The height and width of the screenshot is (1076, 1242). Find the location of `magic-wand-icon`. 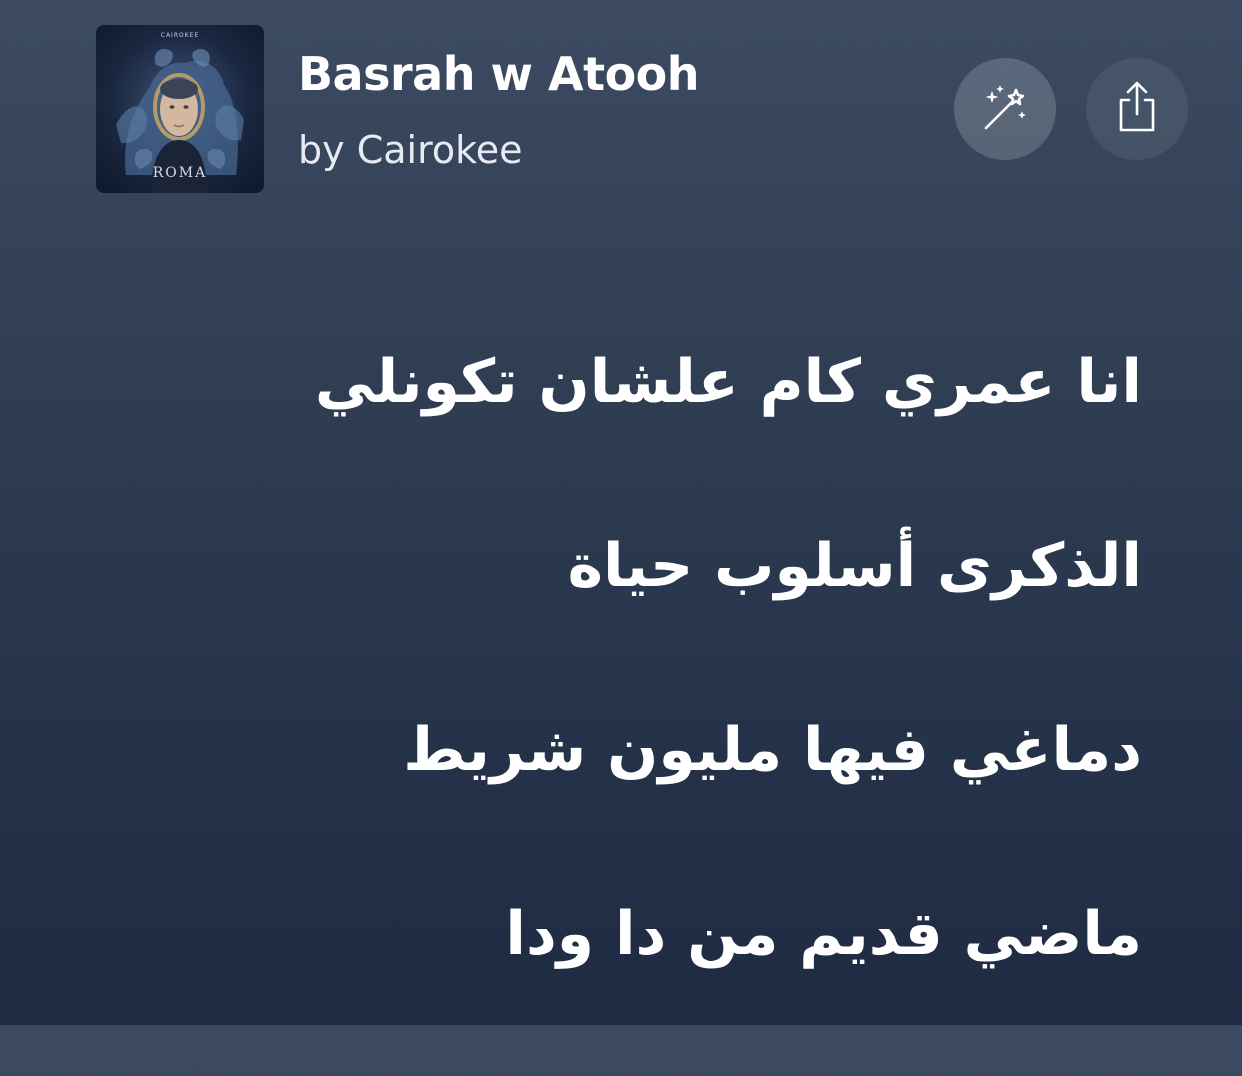

magic-wand-icon is located at coordinates (1005, 109).